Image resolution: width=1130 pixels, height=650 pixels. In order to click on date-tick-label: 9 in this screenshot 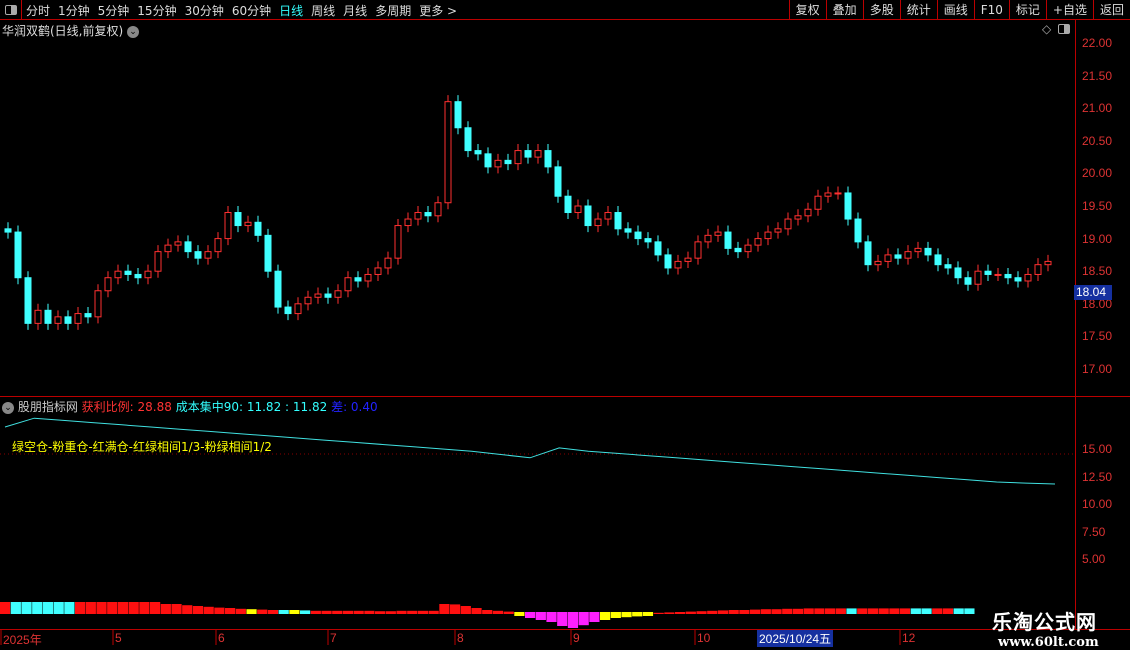, I will do `click(576, 638)`.